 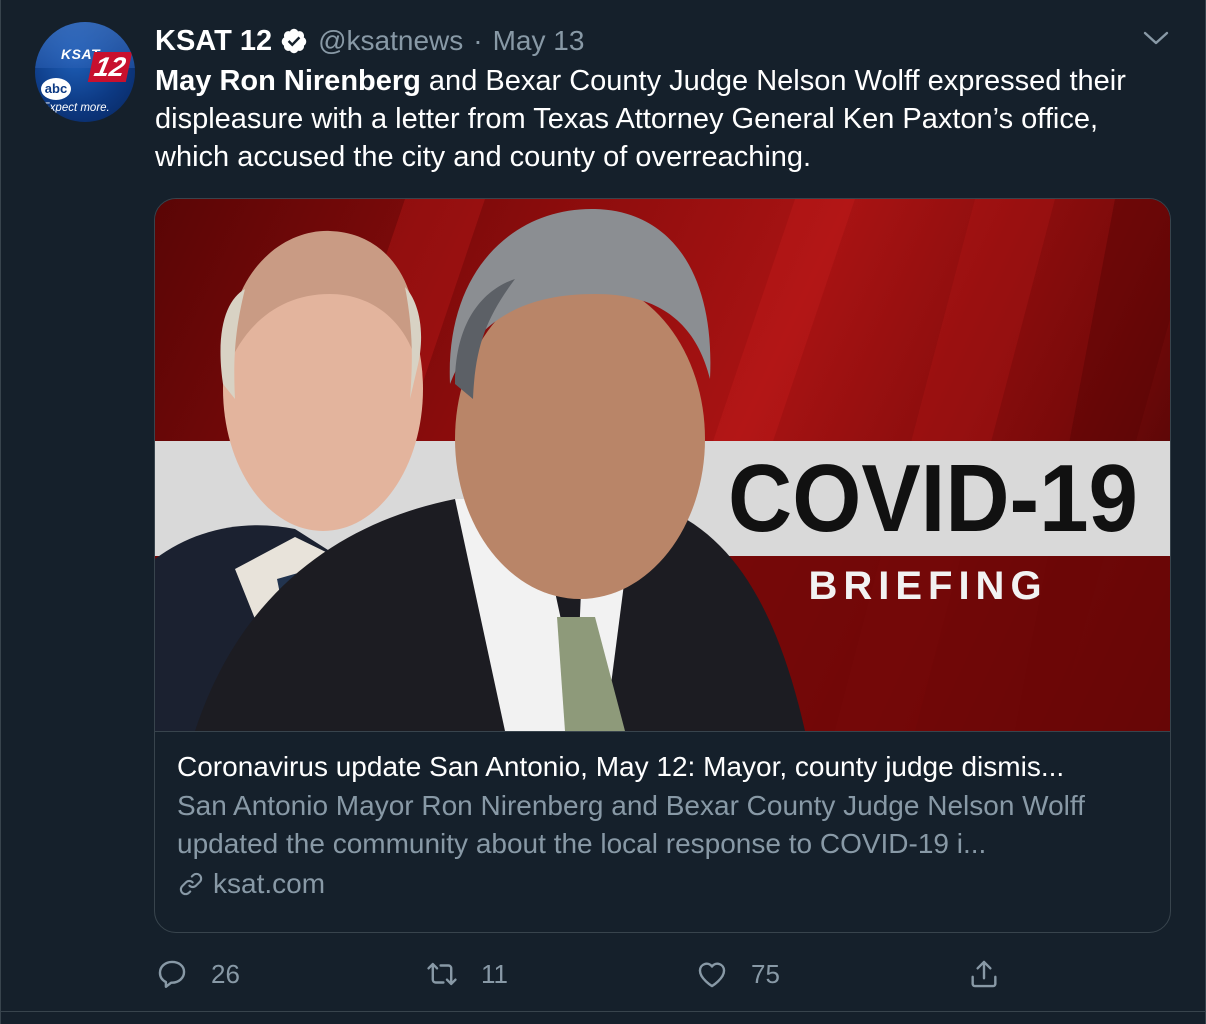 I want to click on reply-button: 26, so click(x=197, y=974).